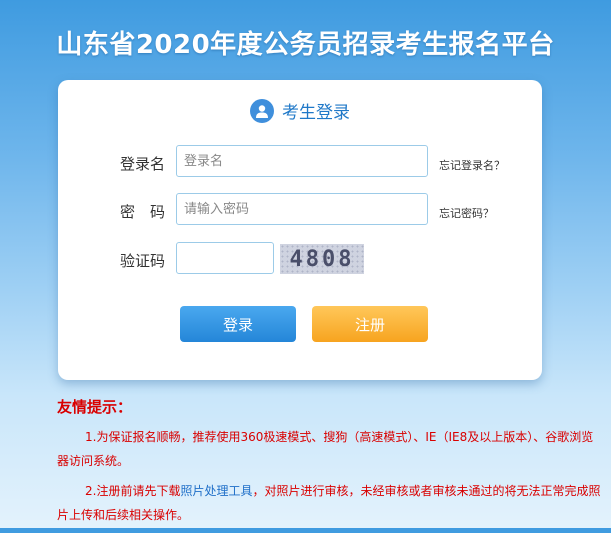 The width and height of the screenshot is (611, 533). What do you see at coordinates (305, 45) in the screenshot?
I see `page-title: 山东省2020年度公务员招录考生报名平台` at bounding box center [305, 45].